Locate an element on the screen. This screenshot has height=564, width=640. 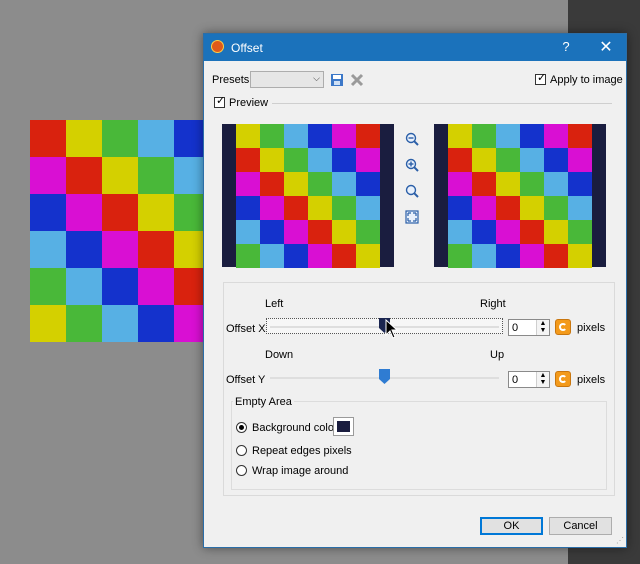
empty-area-title: Empty Area is located at coordinates (263, 402).